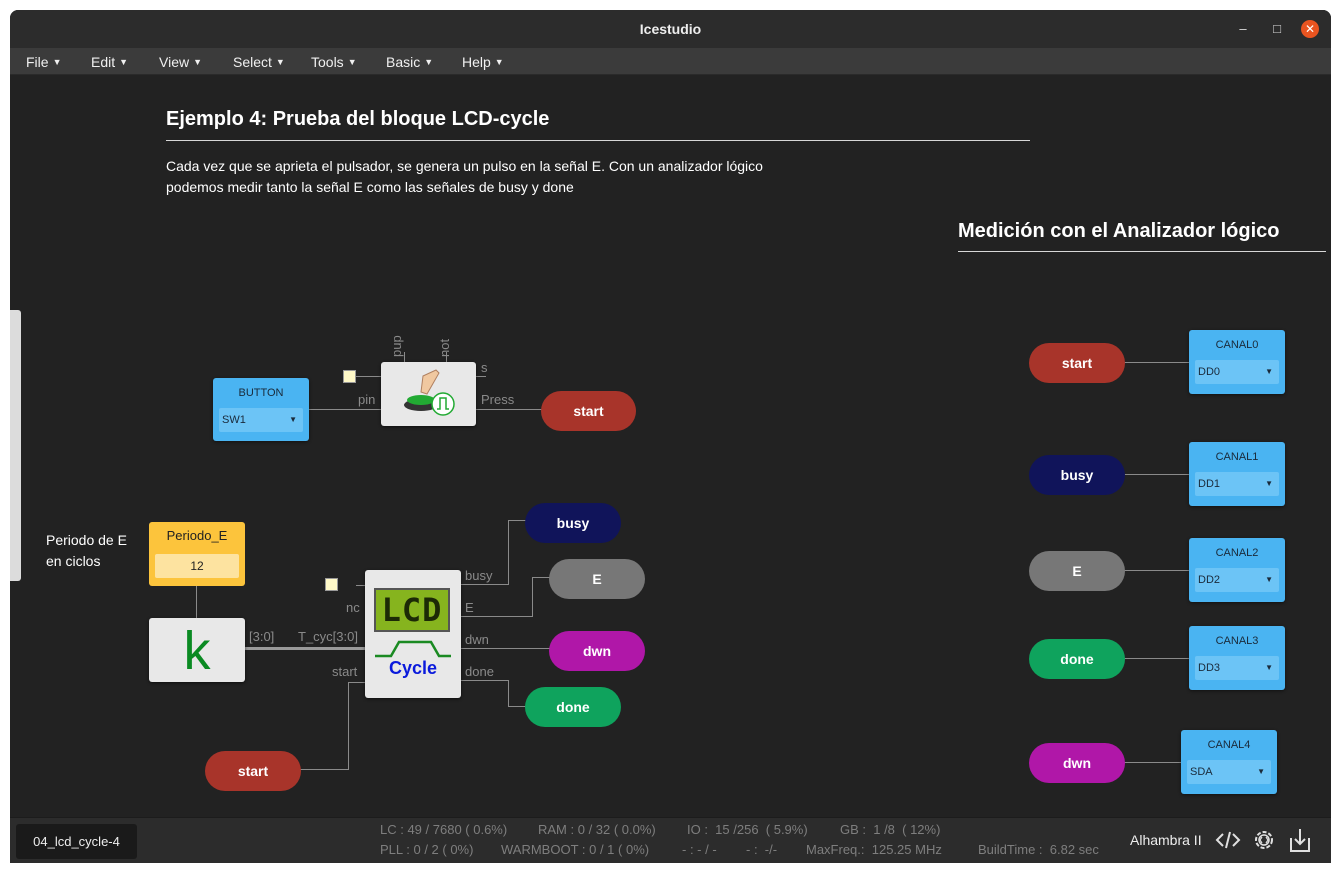  Describe the element at coordinates (509, 409) in the screenshot. I see `wire-press-start` at that location.